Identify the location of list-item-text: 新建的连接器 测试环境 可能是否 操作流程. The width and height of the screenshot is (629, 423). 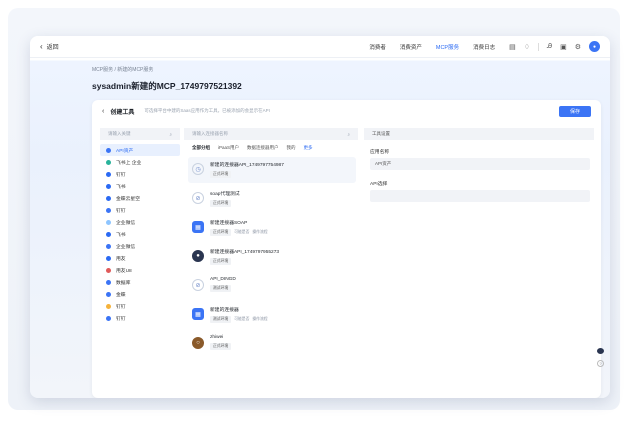
(239, 314).